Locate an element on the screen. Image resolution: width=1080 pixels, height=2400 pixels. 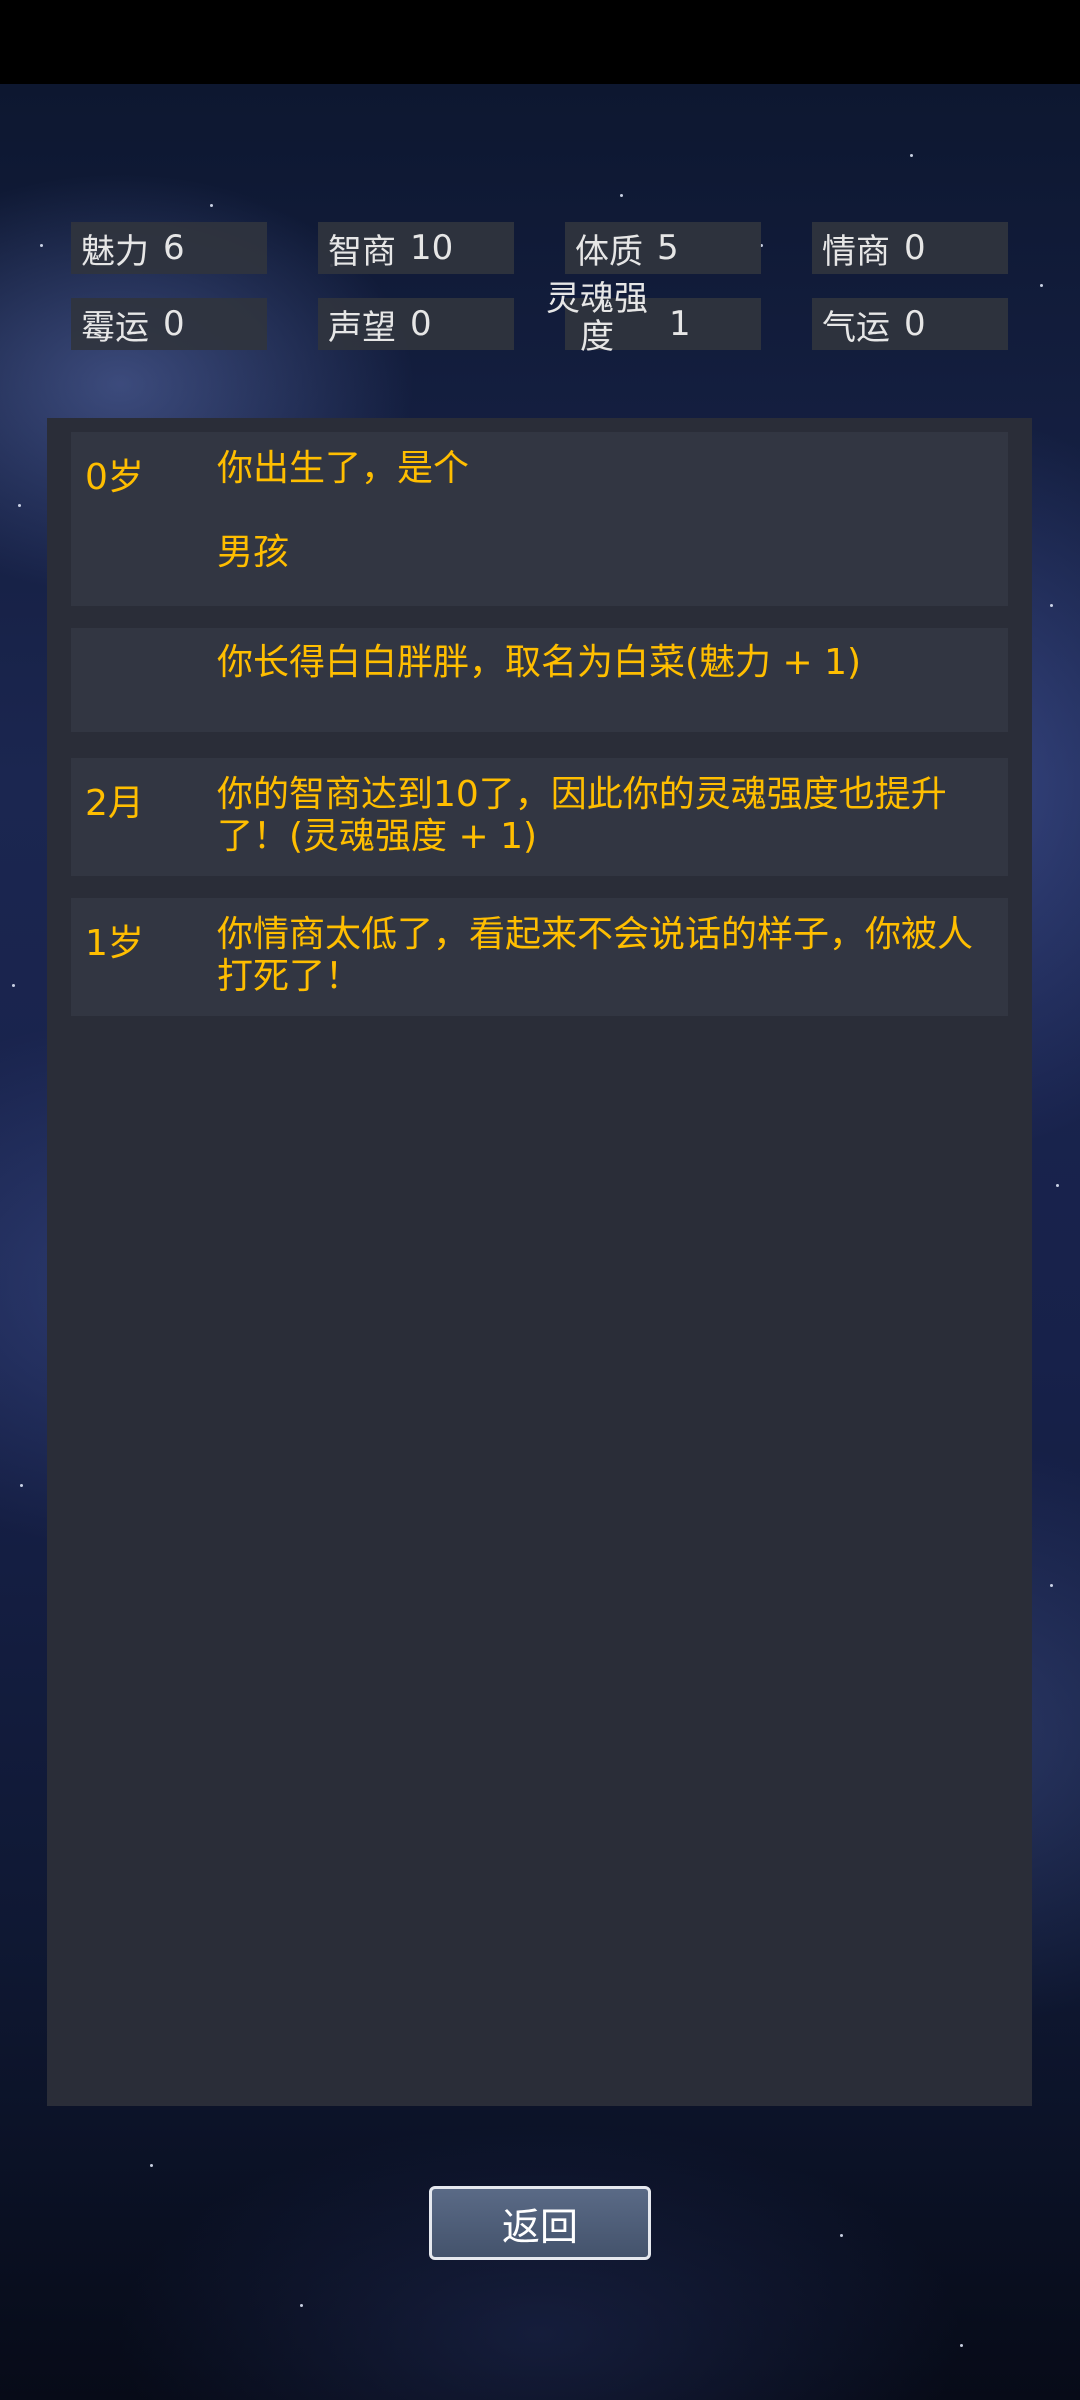
stat-value: 1 is located at coordinates (680, 324).